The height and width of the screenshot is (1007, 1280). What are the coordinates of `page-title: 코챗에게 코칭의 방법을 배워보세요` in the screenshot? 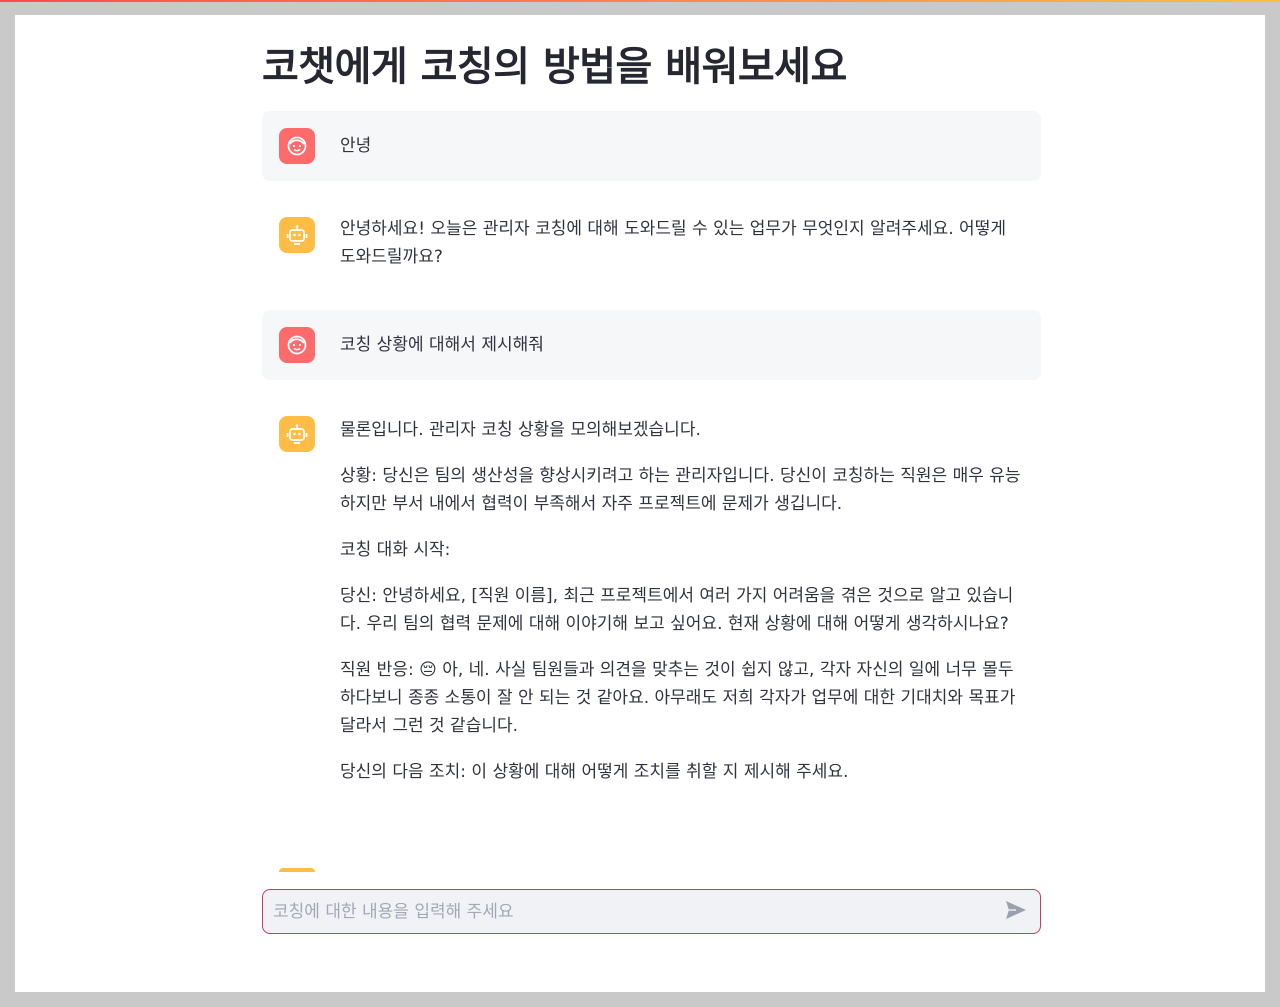 It's located at (554, 67).